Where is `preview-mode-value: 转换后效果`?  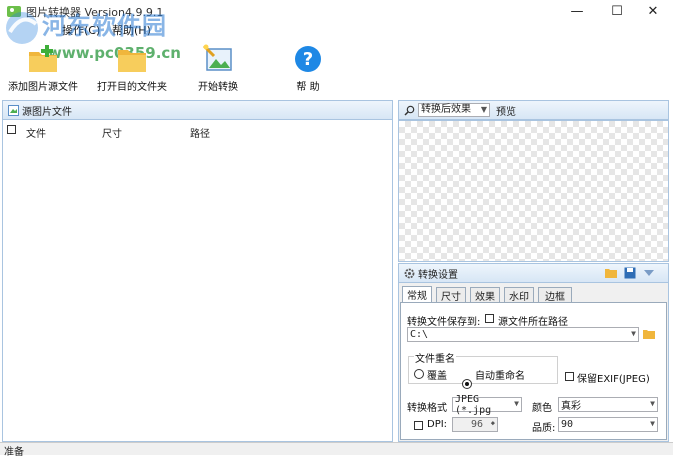 preview-mode-value: 转换后效果 is located at coordinates (446, 109).